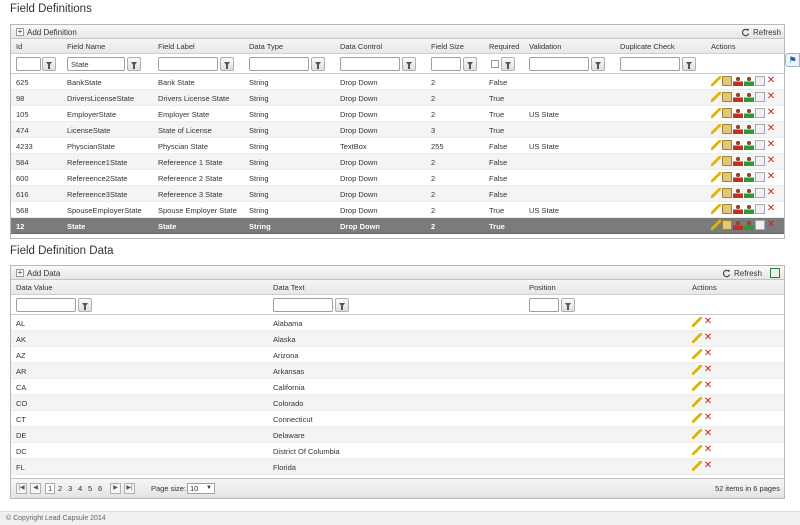 Image resolution: width=800 pixels, height=525 pixels. I want to click on col-header-data-control: Data Control, so click(361, 46).